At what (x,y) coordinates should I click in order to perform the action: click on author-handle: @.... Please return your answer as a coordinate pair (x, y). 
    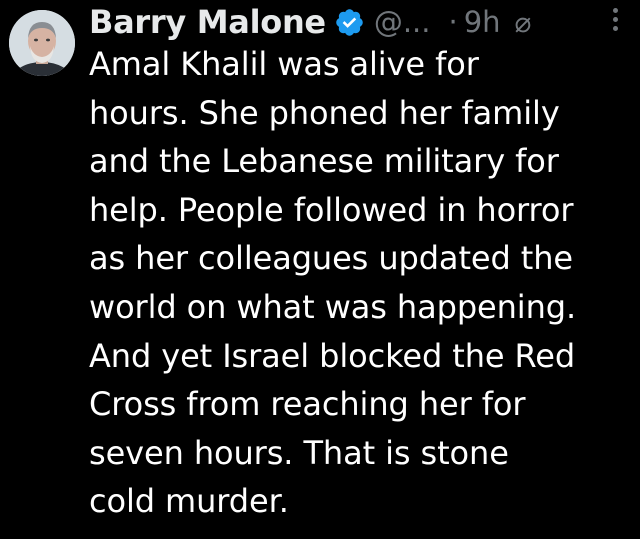
    Looking at the image, I should click on (402, 22).